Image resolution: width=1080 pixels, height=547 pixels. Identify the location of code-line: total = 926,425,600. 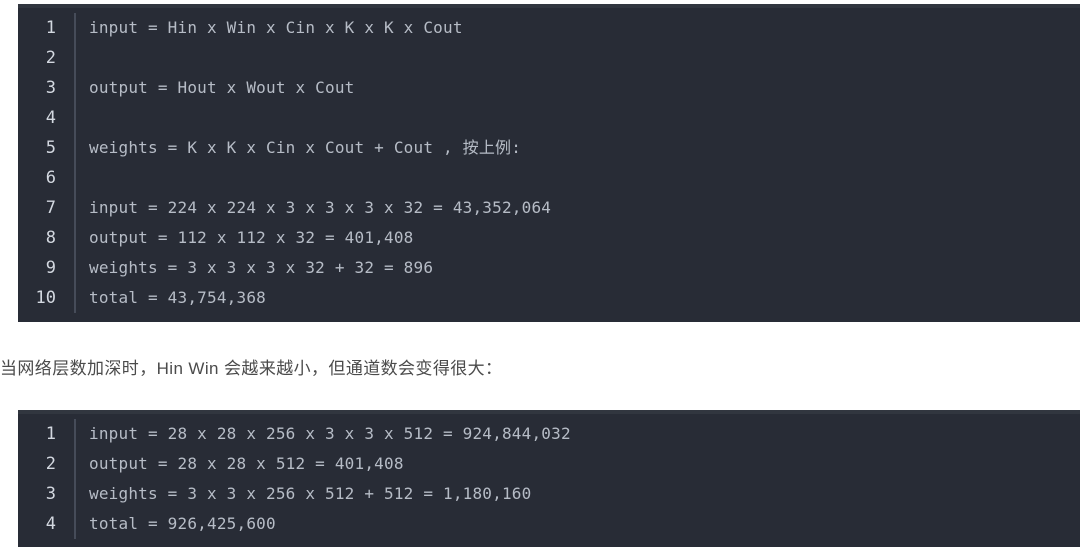
(182, 523).